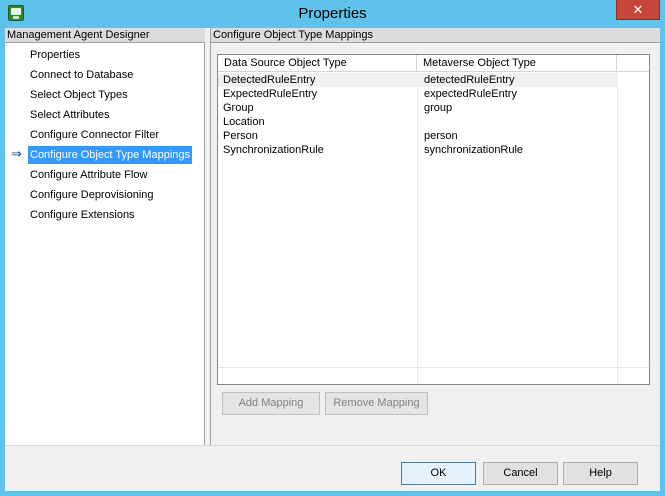  What do you see at coordinates (92, 195) in the screenshot?
I see `nav-item-label: Configure Deprovisioning` at bounding box center [92, 195].